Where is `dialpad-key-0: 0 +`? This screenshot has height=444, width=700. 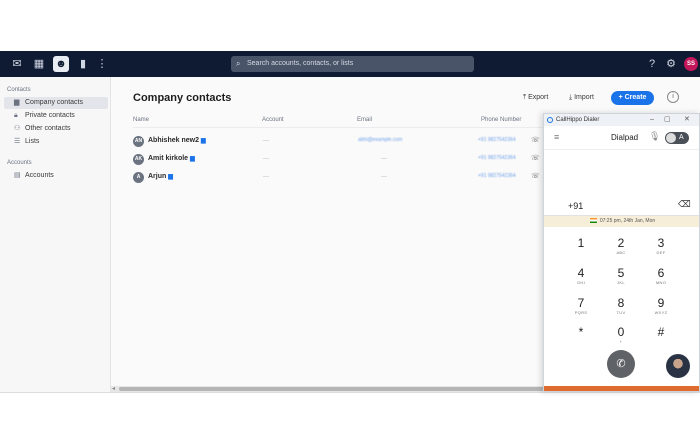
dialpad-key-0: 0 + is located at coordinates (621, 338).